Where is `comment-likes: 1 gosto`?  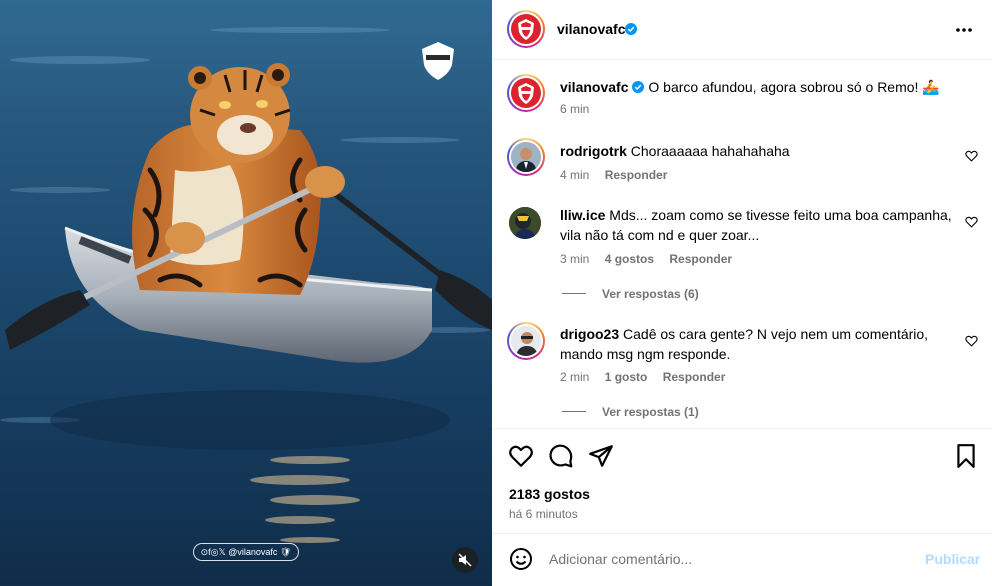 comment-likes: 1 gosto is located at coordinates (626, 377).